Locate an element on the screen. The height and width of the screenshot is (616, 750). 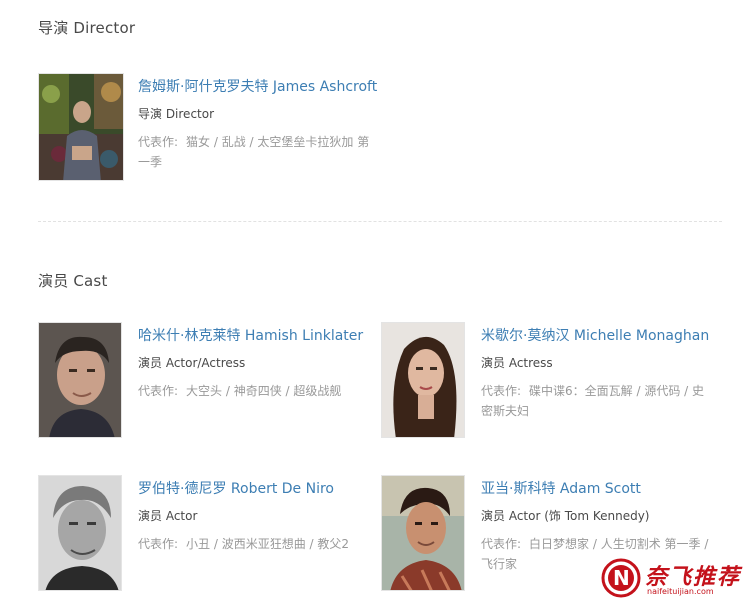
logo-letter: N is located at coordinates (621, 578).